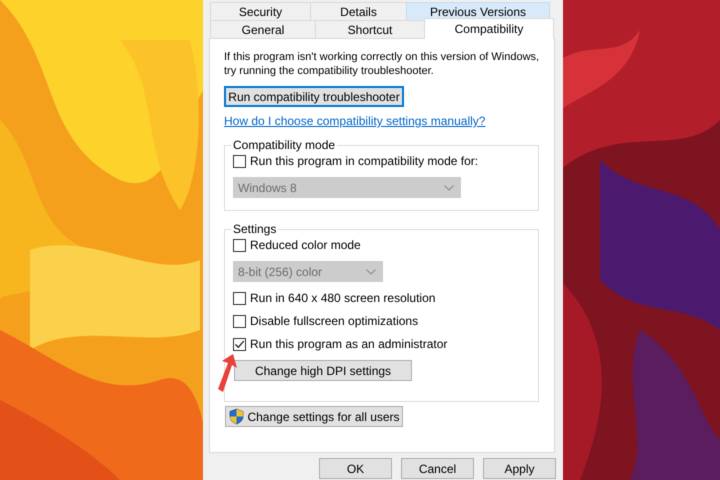 The width and height of the screenshot is (720, 480). Describe the element at coordinates (284, 145) in the screenshot. I see `group-title: Compatibility mode` at that location.